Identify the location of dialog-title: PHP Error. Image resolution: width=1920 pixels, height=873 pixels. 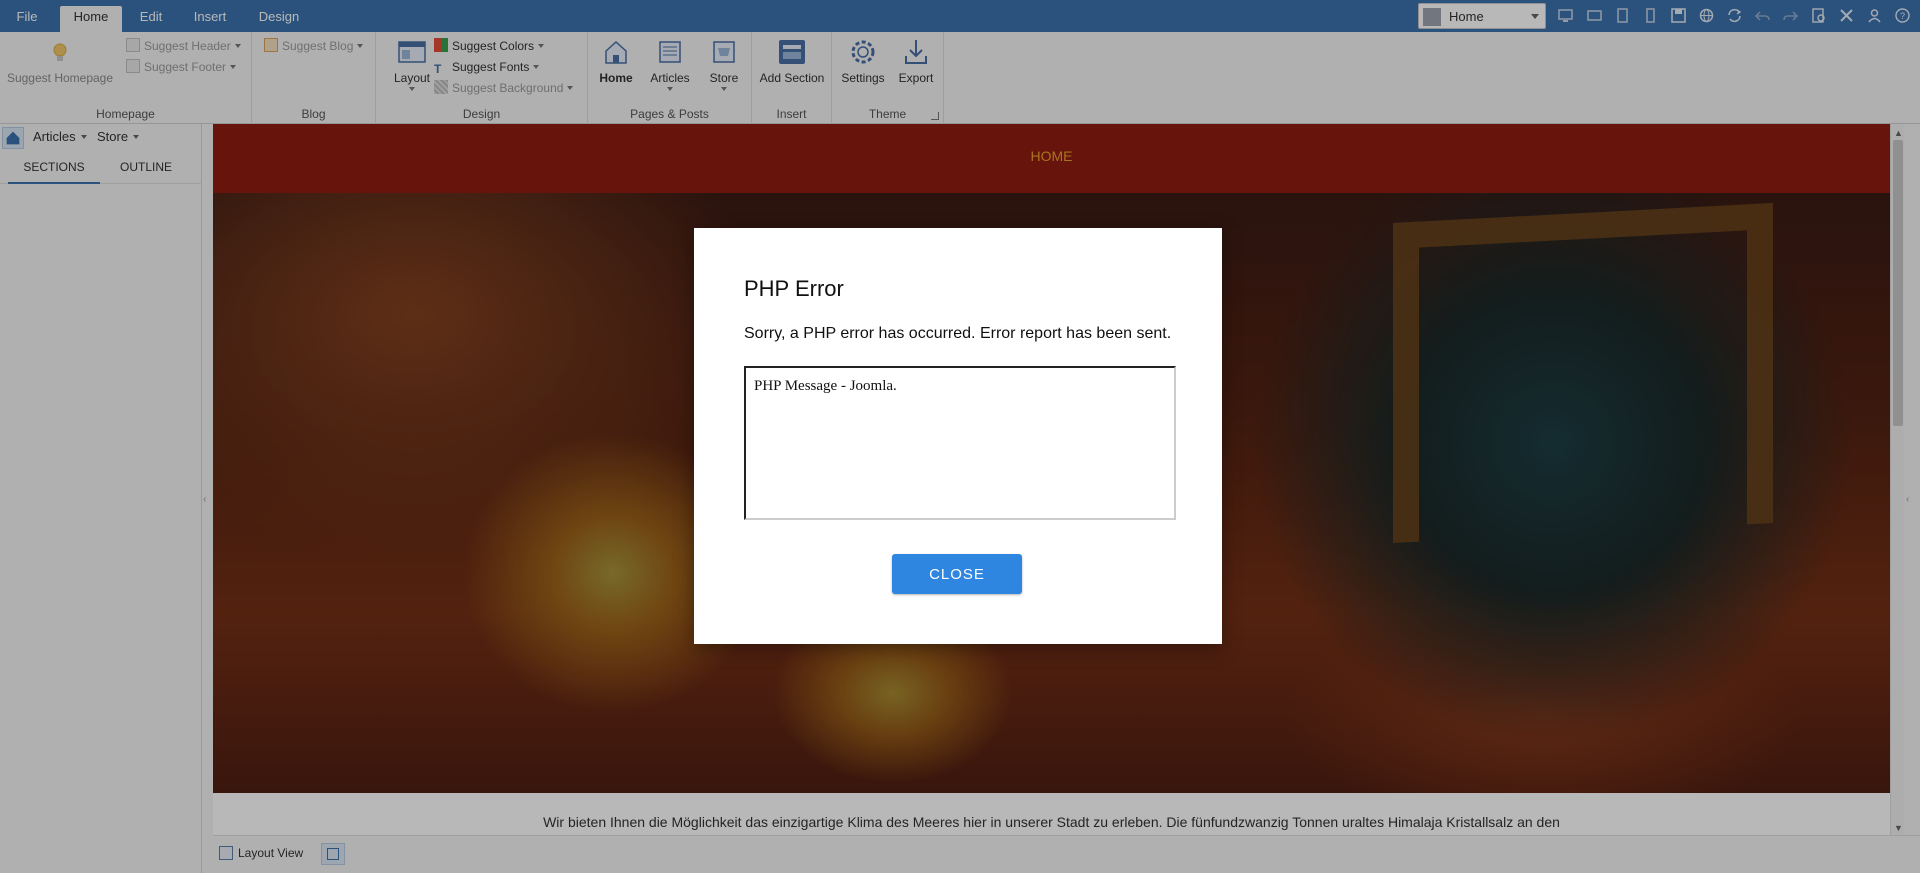
(794, 288).